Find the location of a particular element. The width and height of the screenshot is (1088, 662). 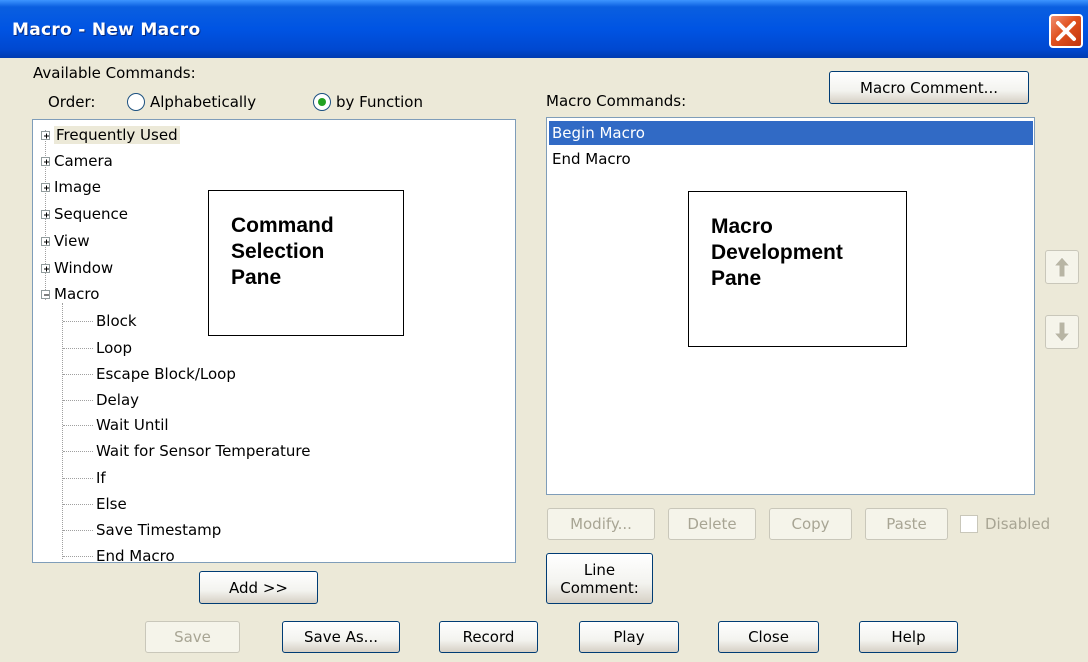

macro-item-begin-macro: Begin Macro is located at coordinates (791, 133).